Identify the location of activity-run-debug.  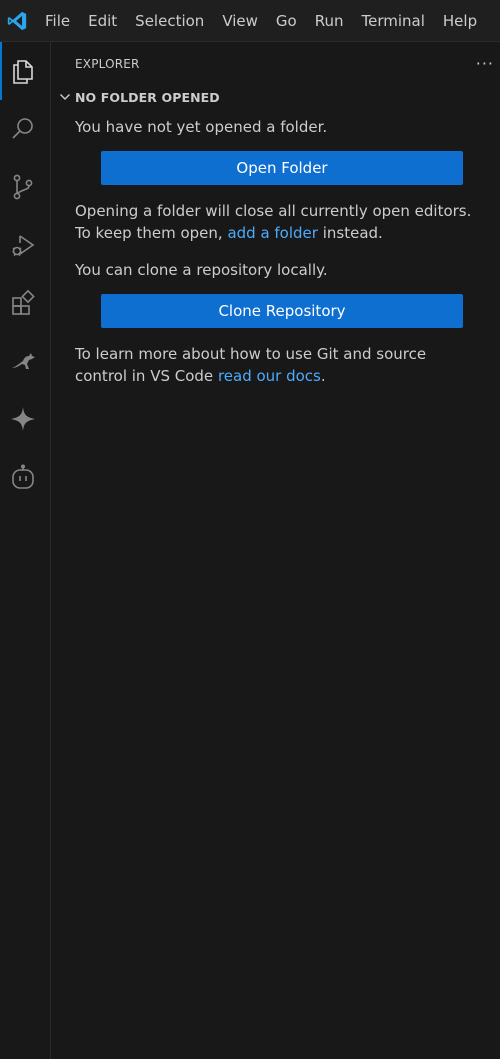
(23, 245).